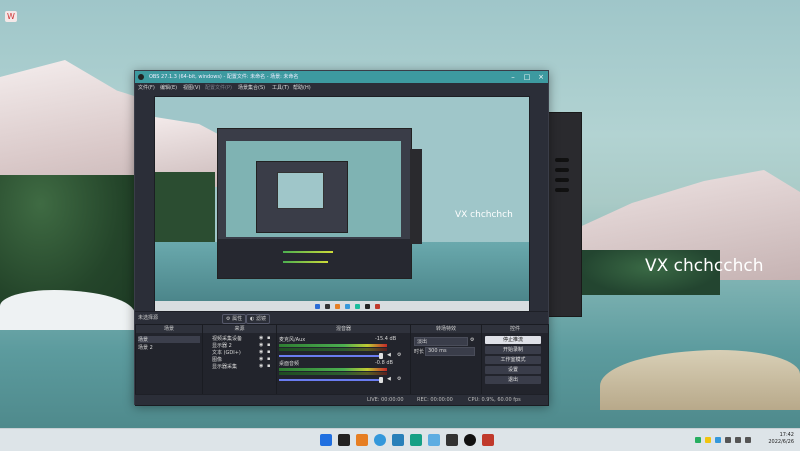 The image size is (800, 451). I want to click on g-app-icon, so click(344, 440).